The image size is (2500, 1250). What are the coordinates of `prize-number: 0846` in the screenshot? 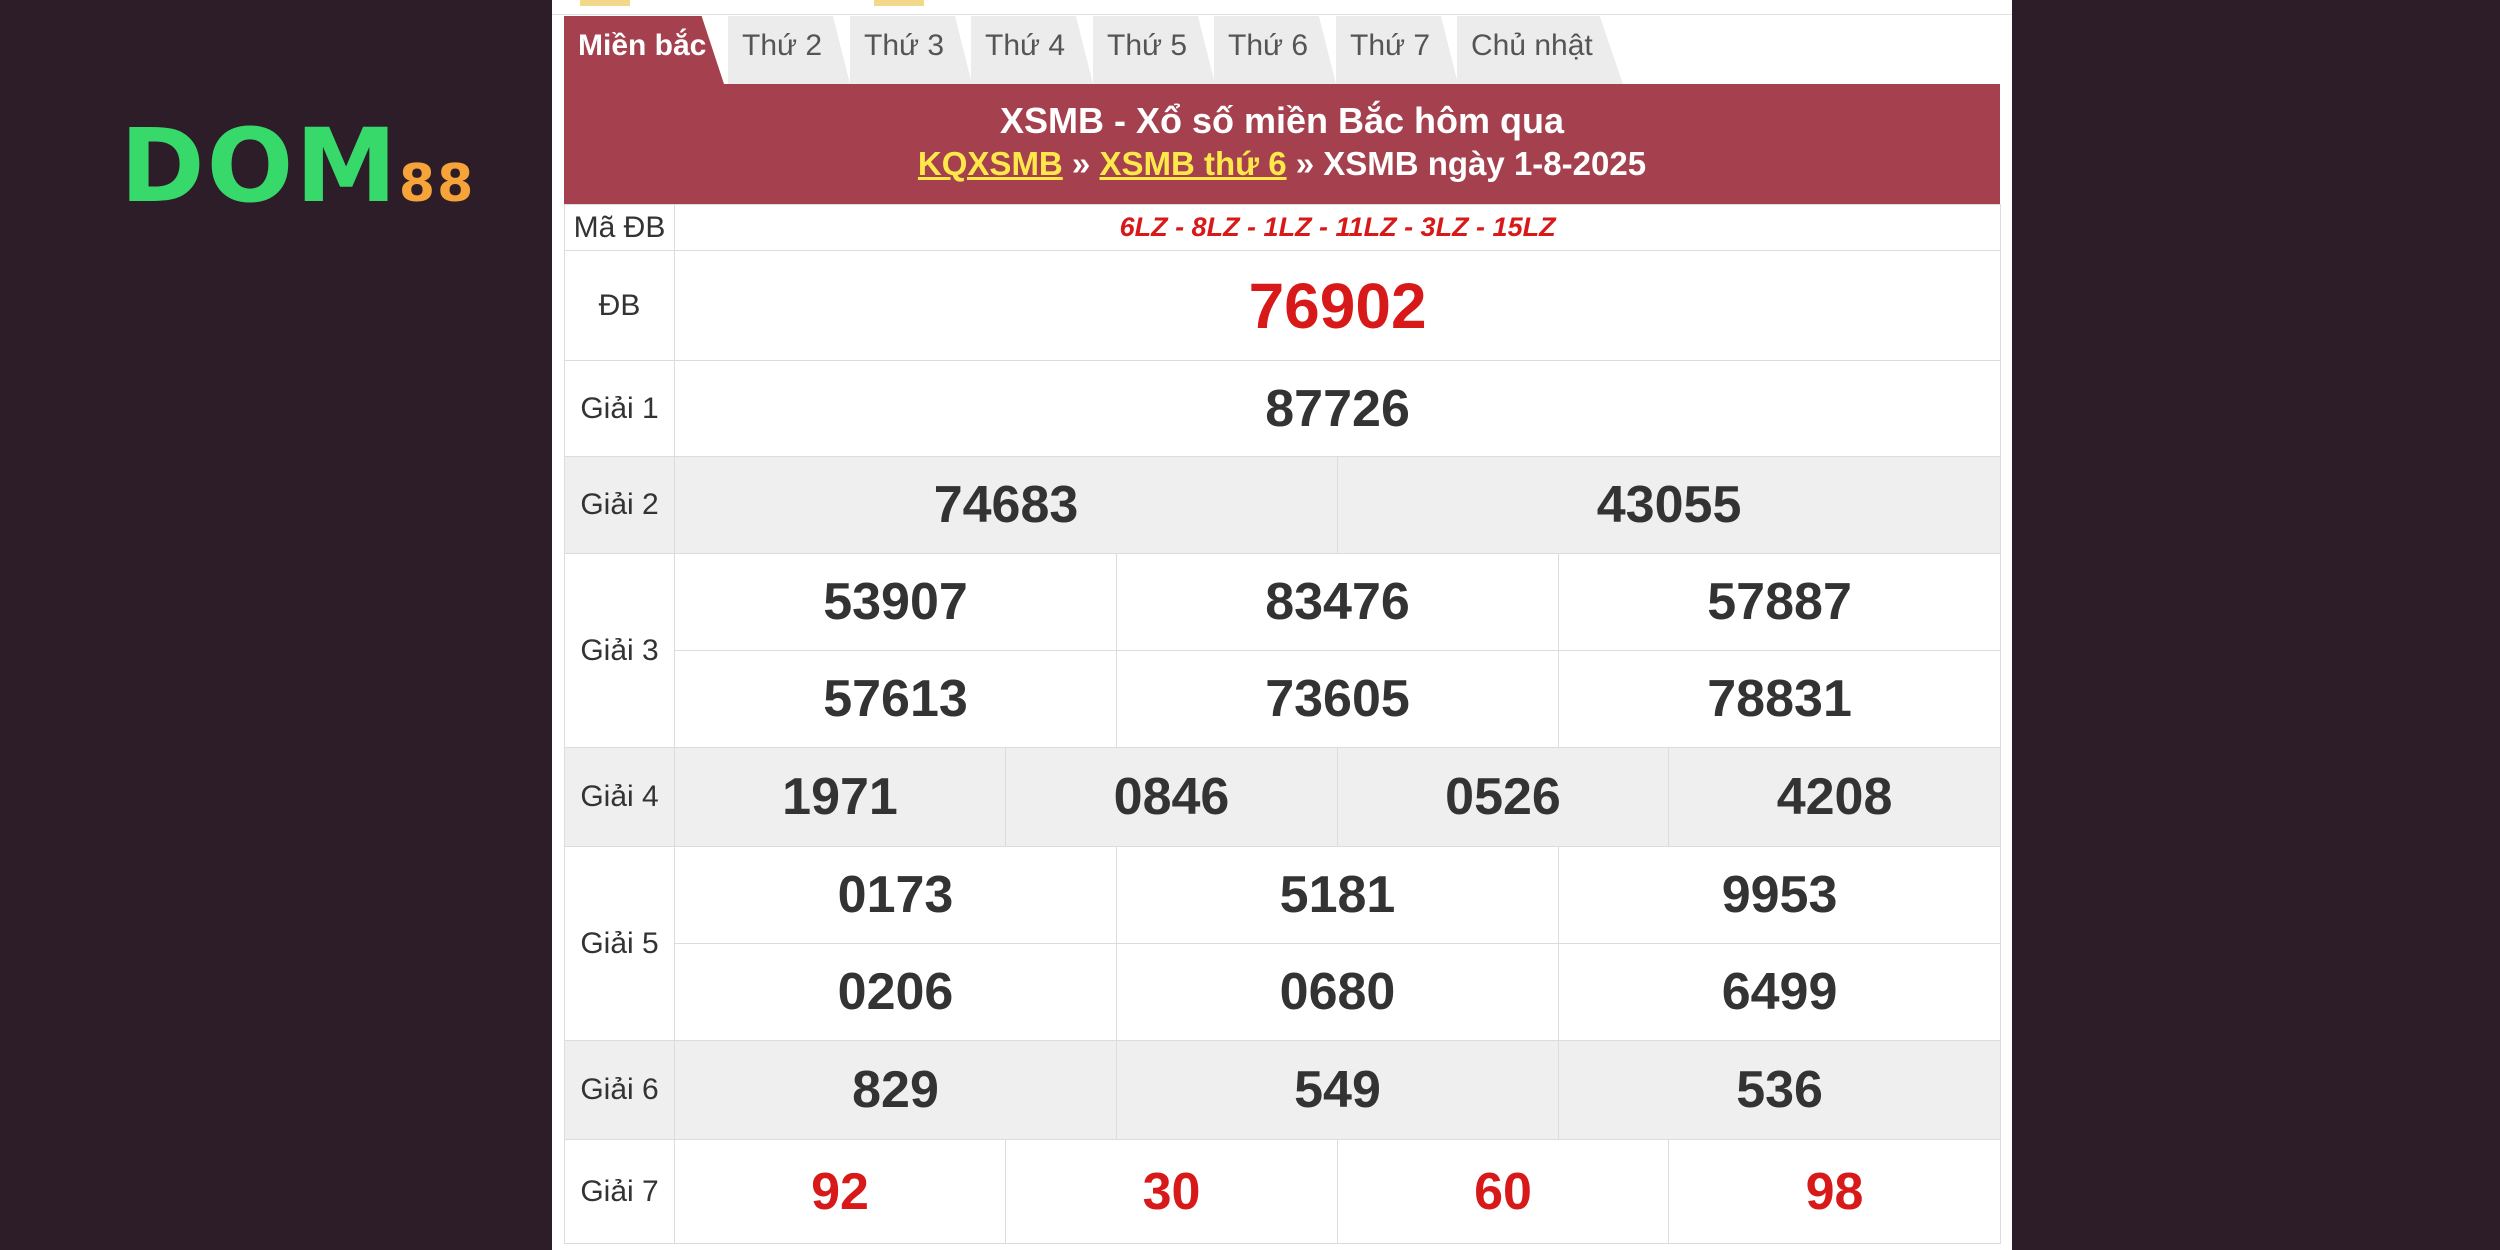 It's located at (1171, 797).